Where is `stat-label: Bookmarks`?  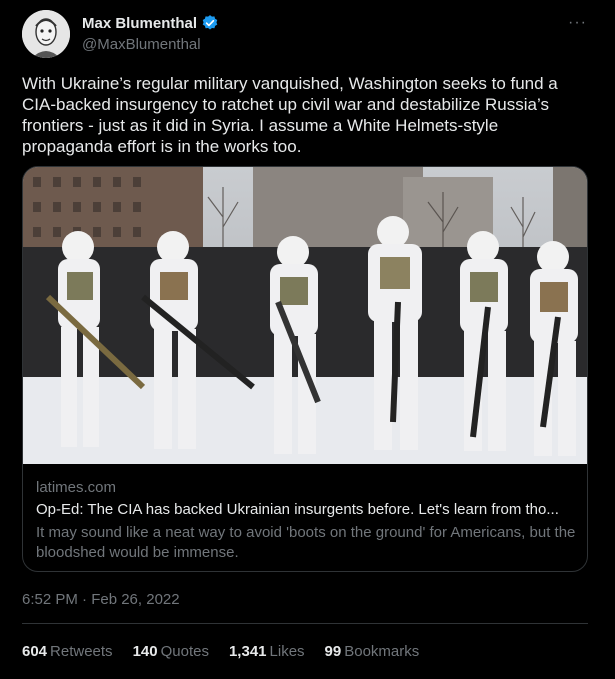 stat-label: Bookmarks is located at coordinates (382, 651).